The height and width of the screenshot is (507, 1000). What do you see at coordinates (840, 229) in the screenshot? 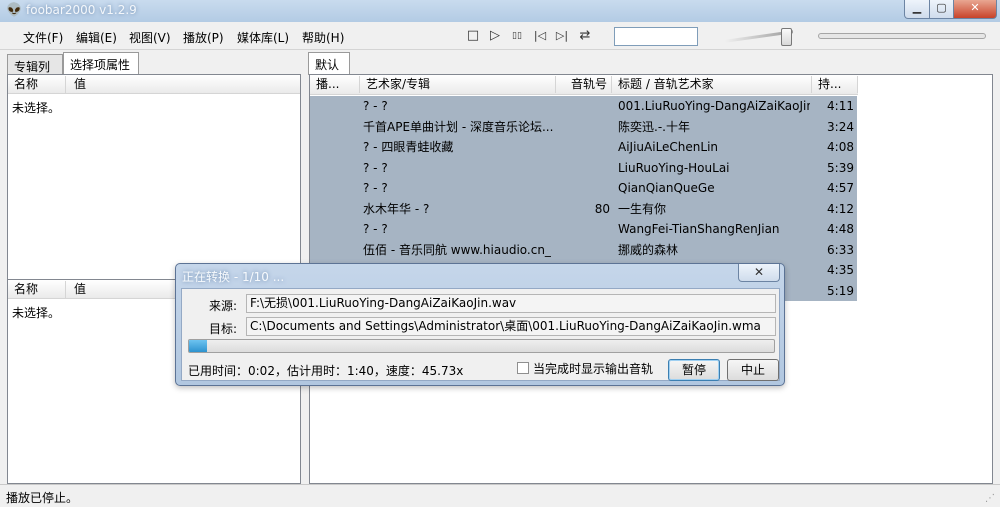
I see `duration-cell: 4:48` at bounding box center [840, 229].